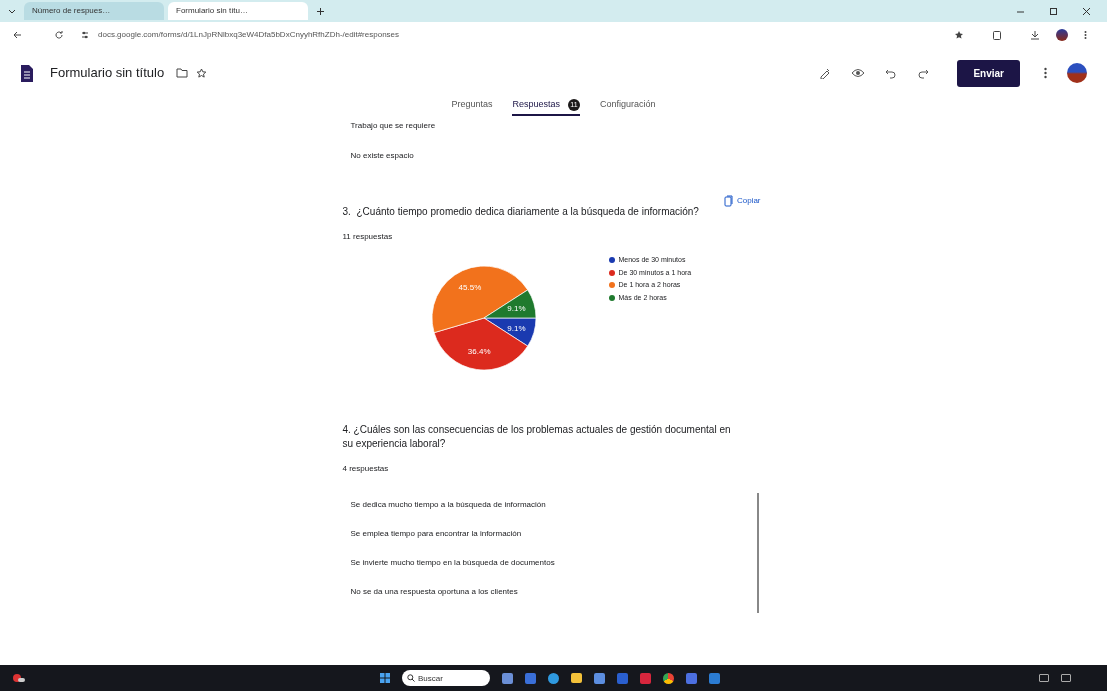 This screenshot has width=1107, height=691. What do you see at coordinates (434, 592) in the screenshot?
I see `answer-text: No se da una respuesta oportuna a los clientes` at bounding box center [434, 592].